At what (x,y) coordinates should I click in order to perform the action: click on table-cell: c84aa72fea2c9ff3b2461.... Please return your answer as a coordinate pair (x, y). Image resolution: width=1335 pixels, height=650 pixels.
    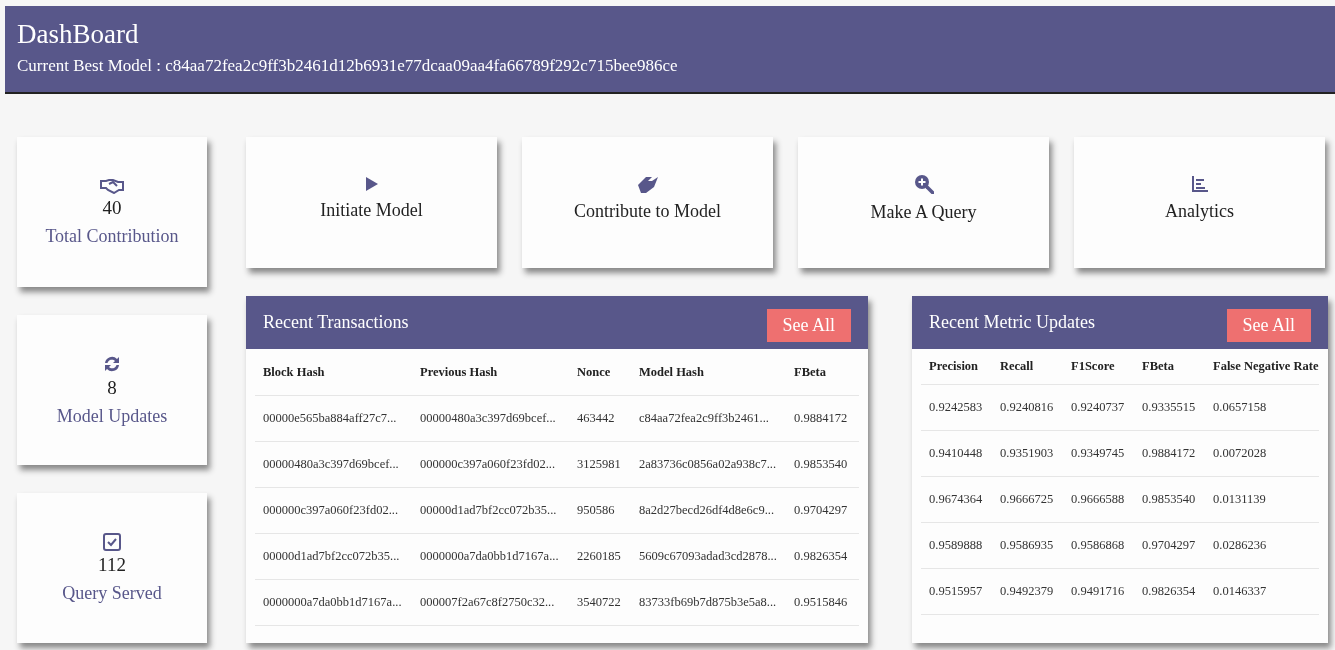
    Looking at the image, I should click on (708, 419).